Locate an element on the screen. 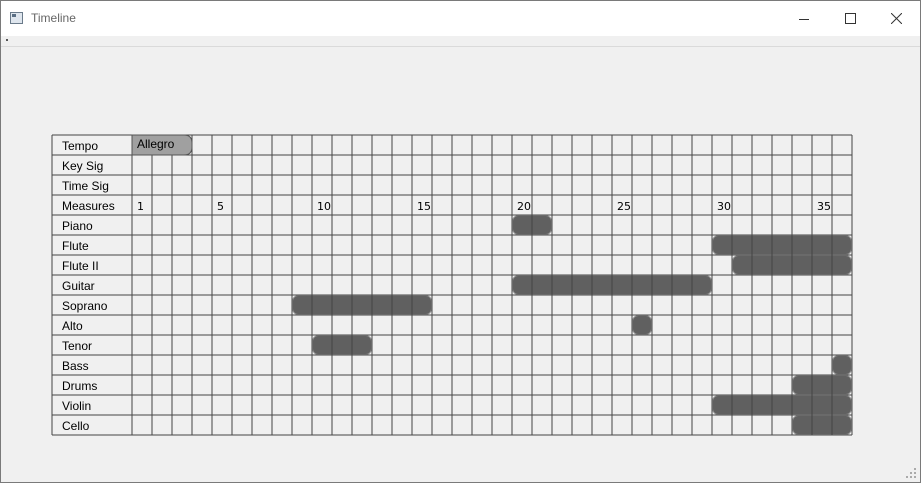 Image resolution: width=921 pixels, height=483 pixels. measure-number: 5 is located at coordinates (220, 206).